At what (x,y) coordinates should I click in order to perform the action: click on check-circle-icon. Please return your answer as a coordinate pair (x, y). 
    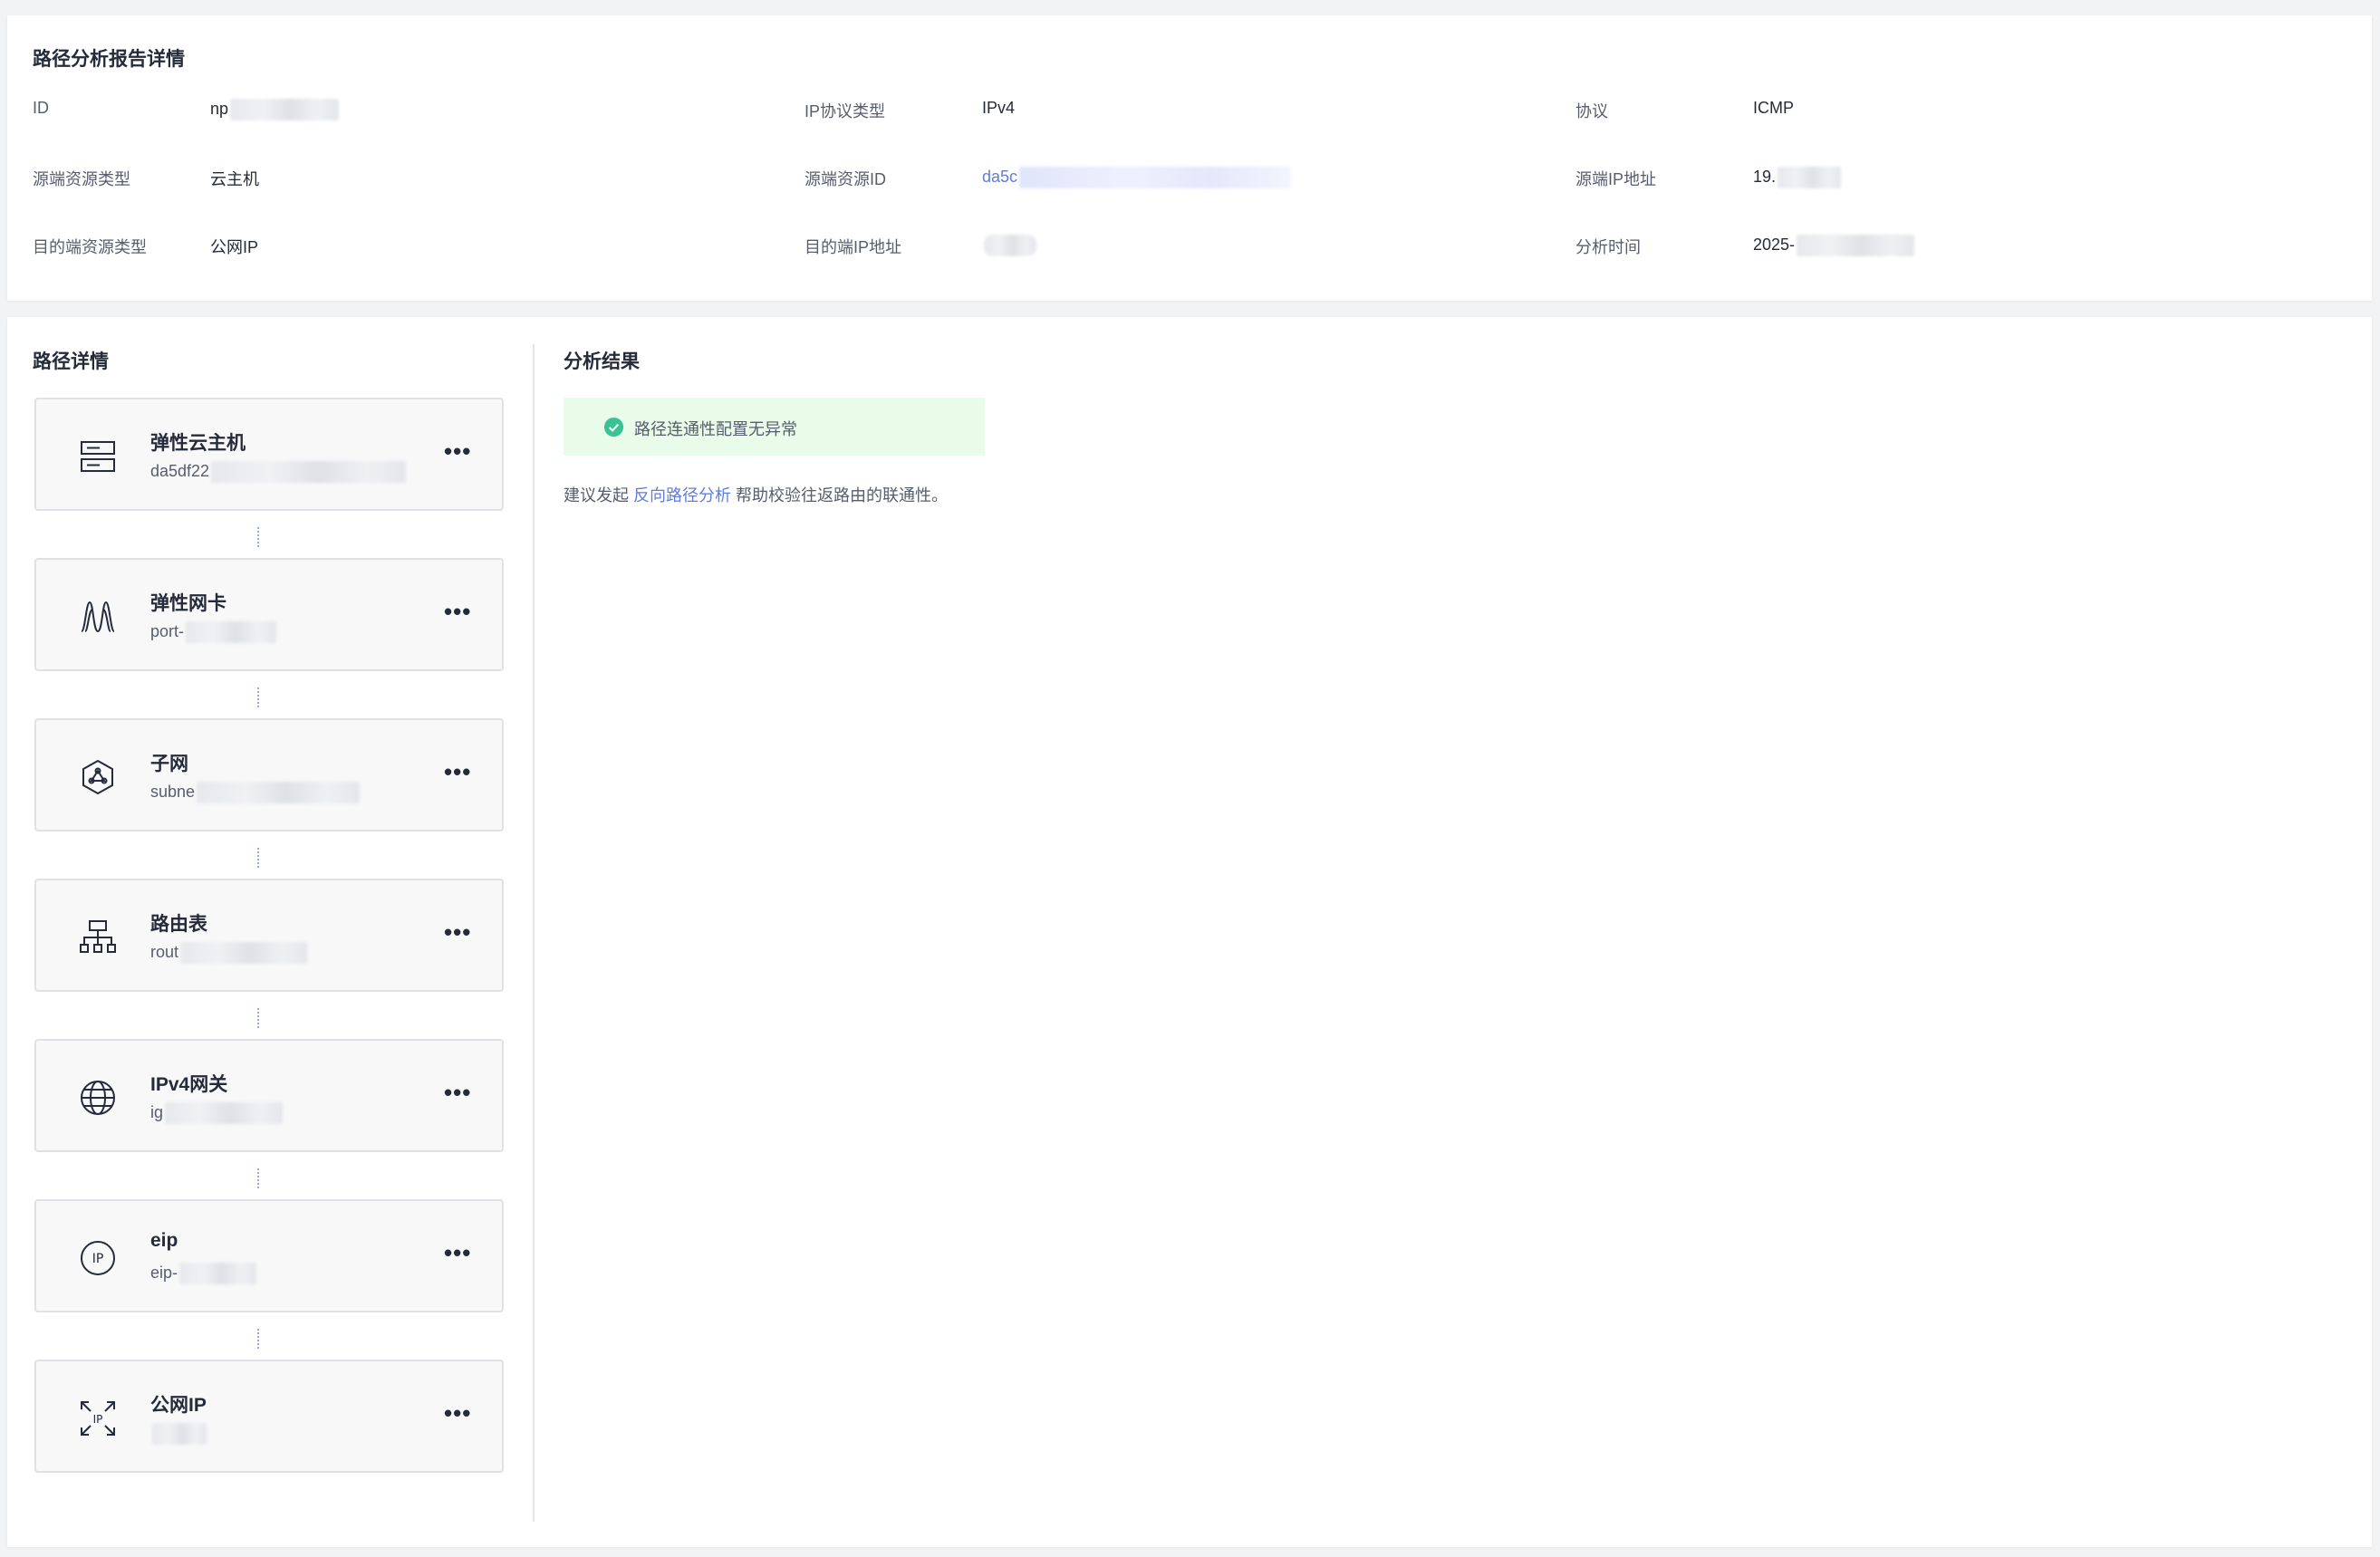
    Looking at the image, I should click on (613, 427).